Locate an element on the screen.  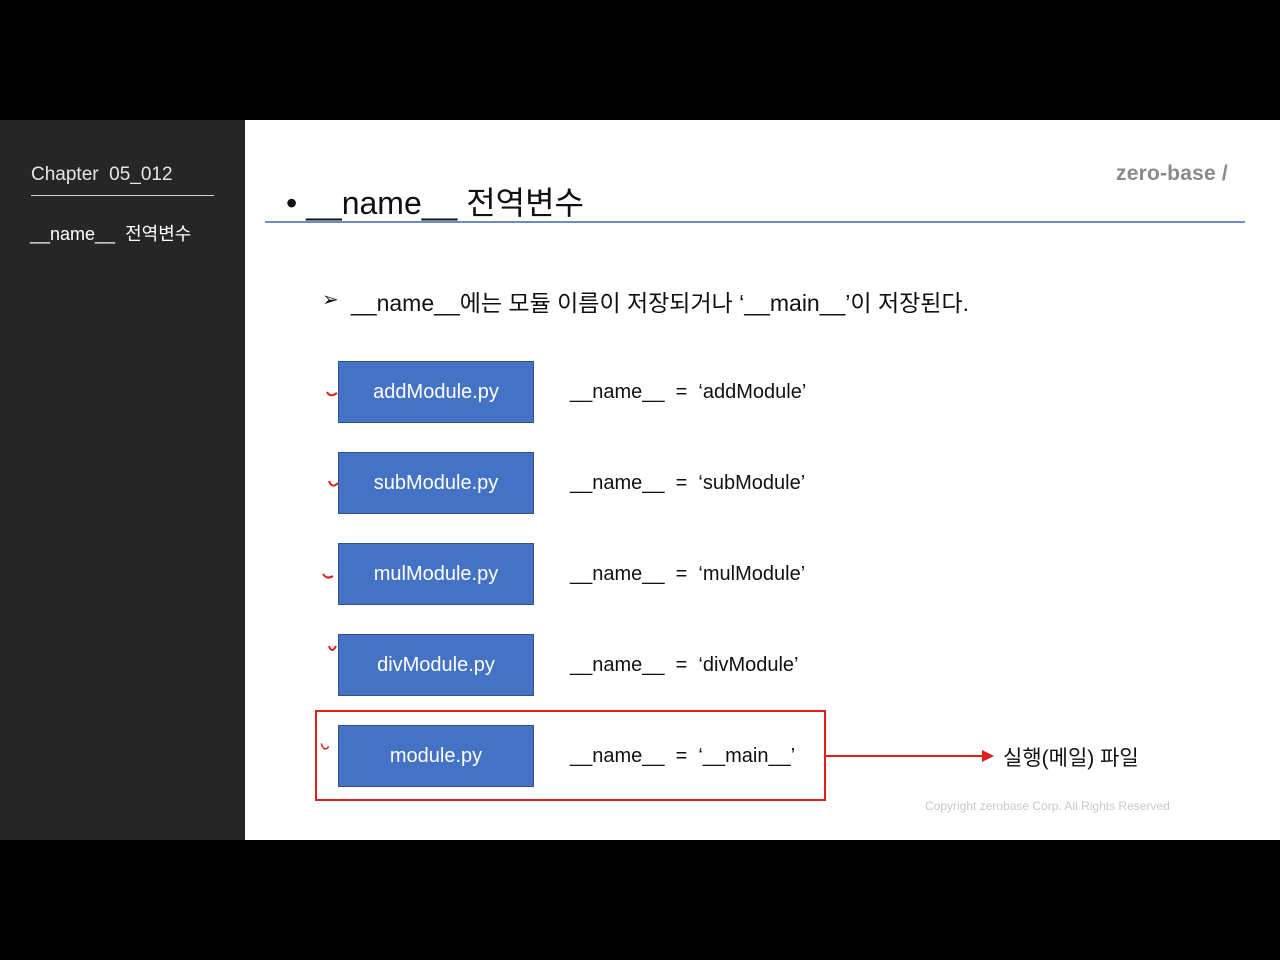
module-assign-mul: __name__ = ‘mulModule’ is located at coordinates (688, 574).